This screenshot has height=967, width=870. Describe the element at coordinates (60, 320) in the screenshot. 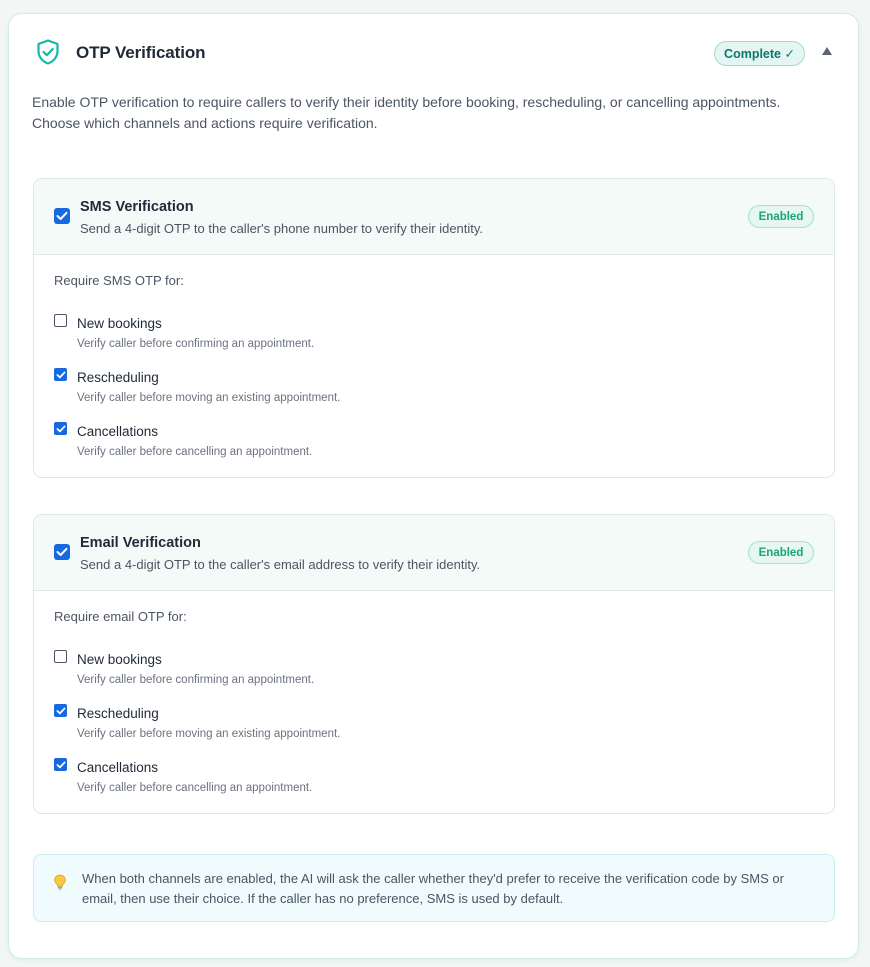

I see `sms-new-bookings-checkbox` at that location.